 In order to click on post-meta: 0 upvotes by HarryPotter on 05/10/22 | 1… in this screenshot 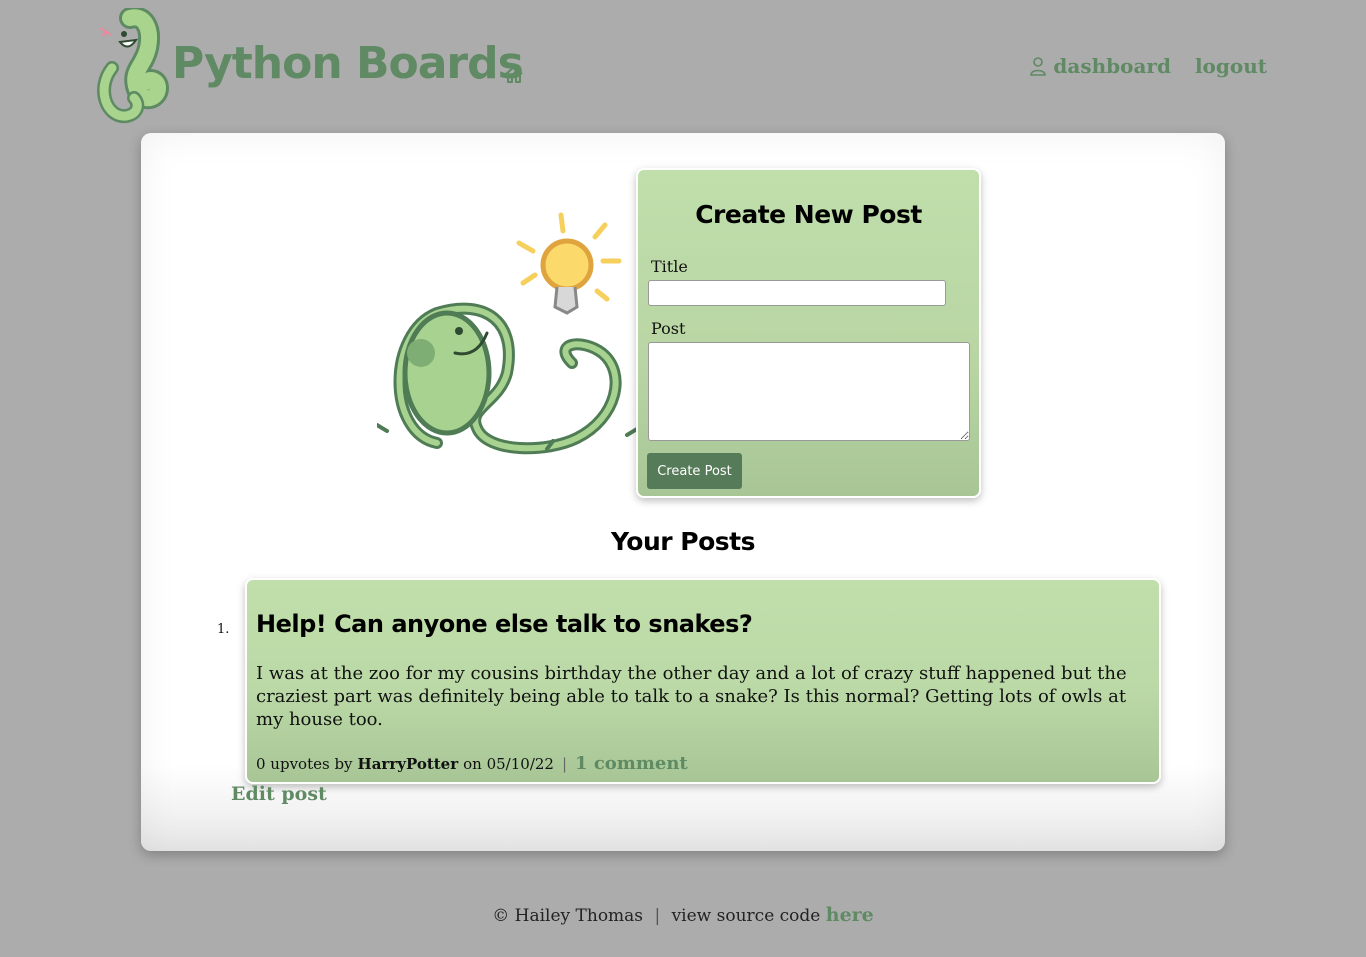, I will do `click(472, 763)`.